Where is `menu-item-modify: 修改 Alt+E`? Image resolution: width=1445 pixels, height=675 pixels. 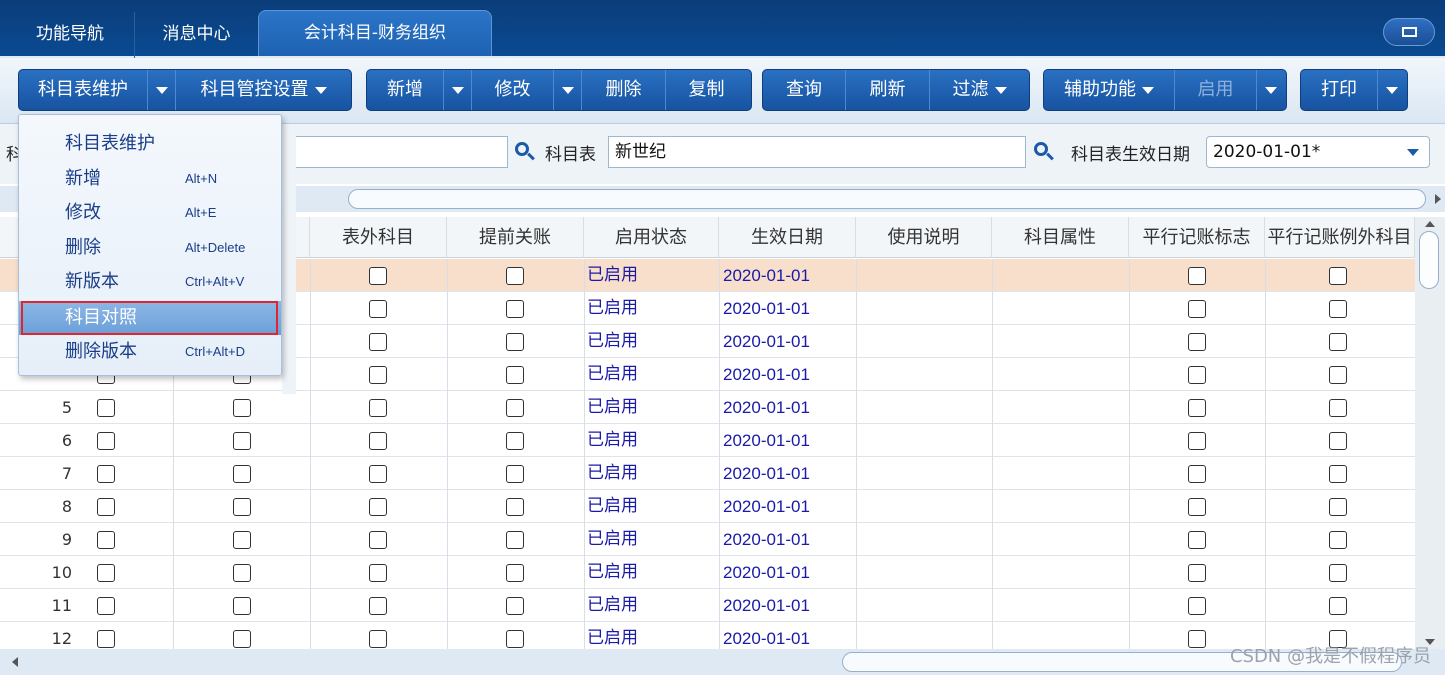
menu-item-modify: 修改 Alt+E is located at coordinates (150, 213).